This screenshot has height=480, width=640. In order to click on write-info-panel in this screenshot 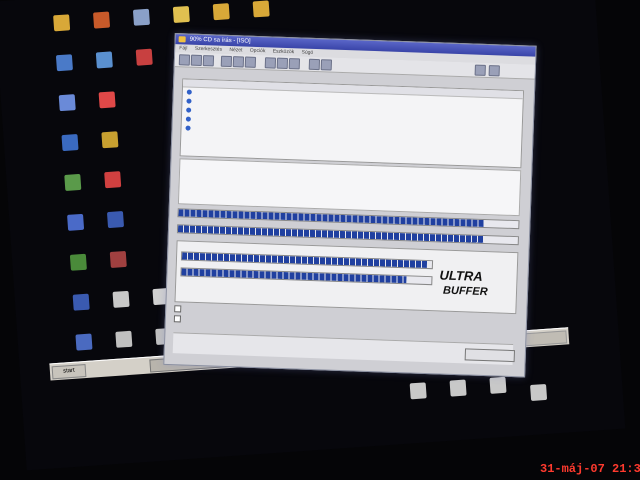, I will do `click(349, 187)`.